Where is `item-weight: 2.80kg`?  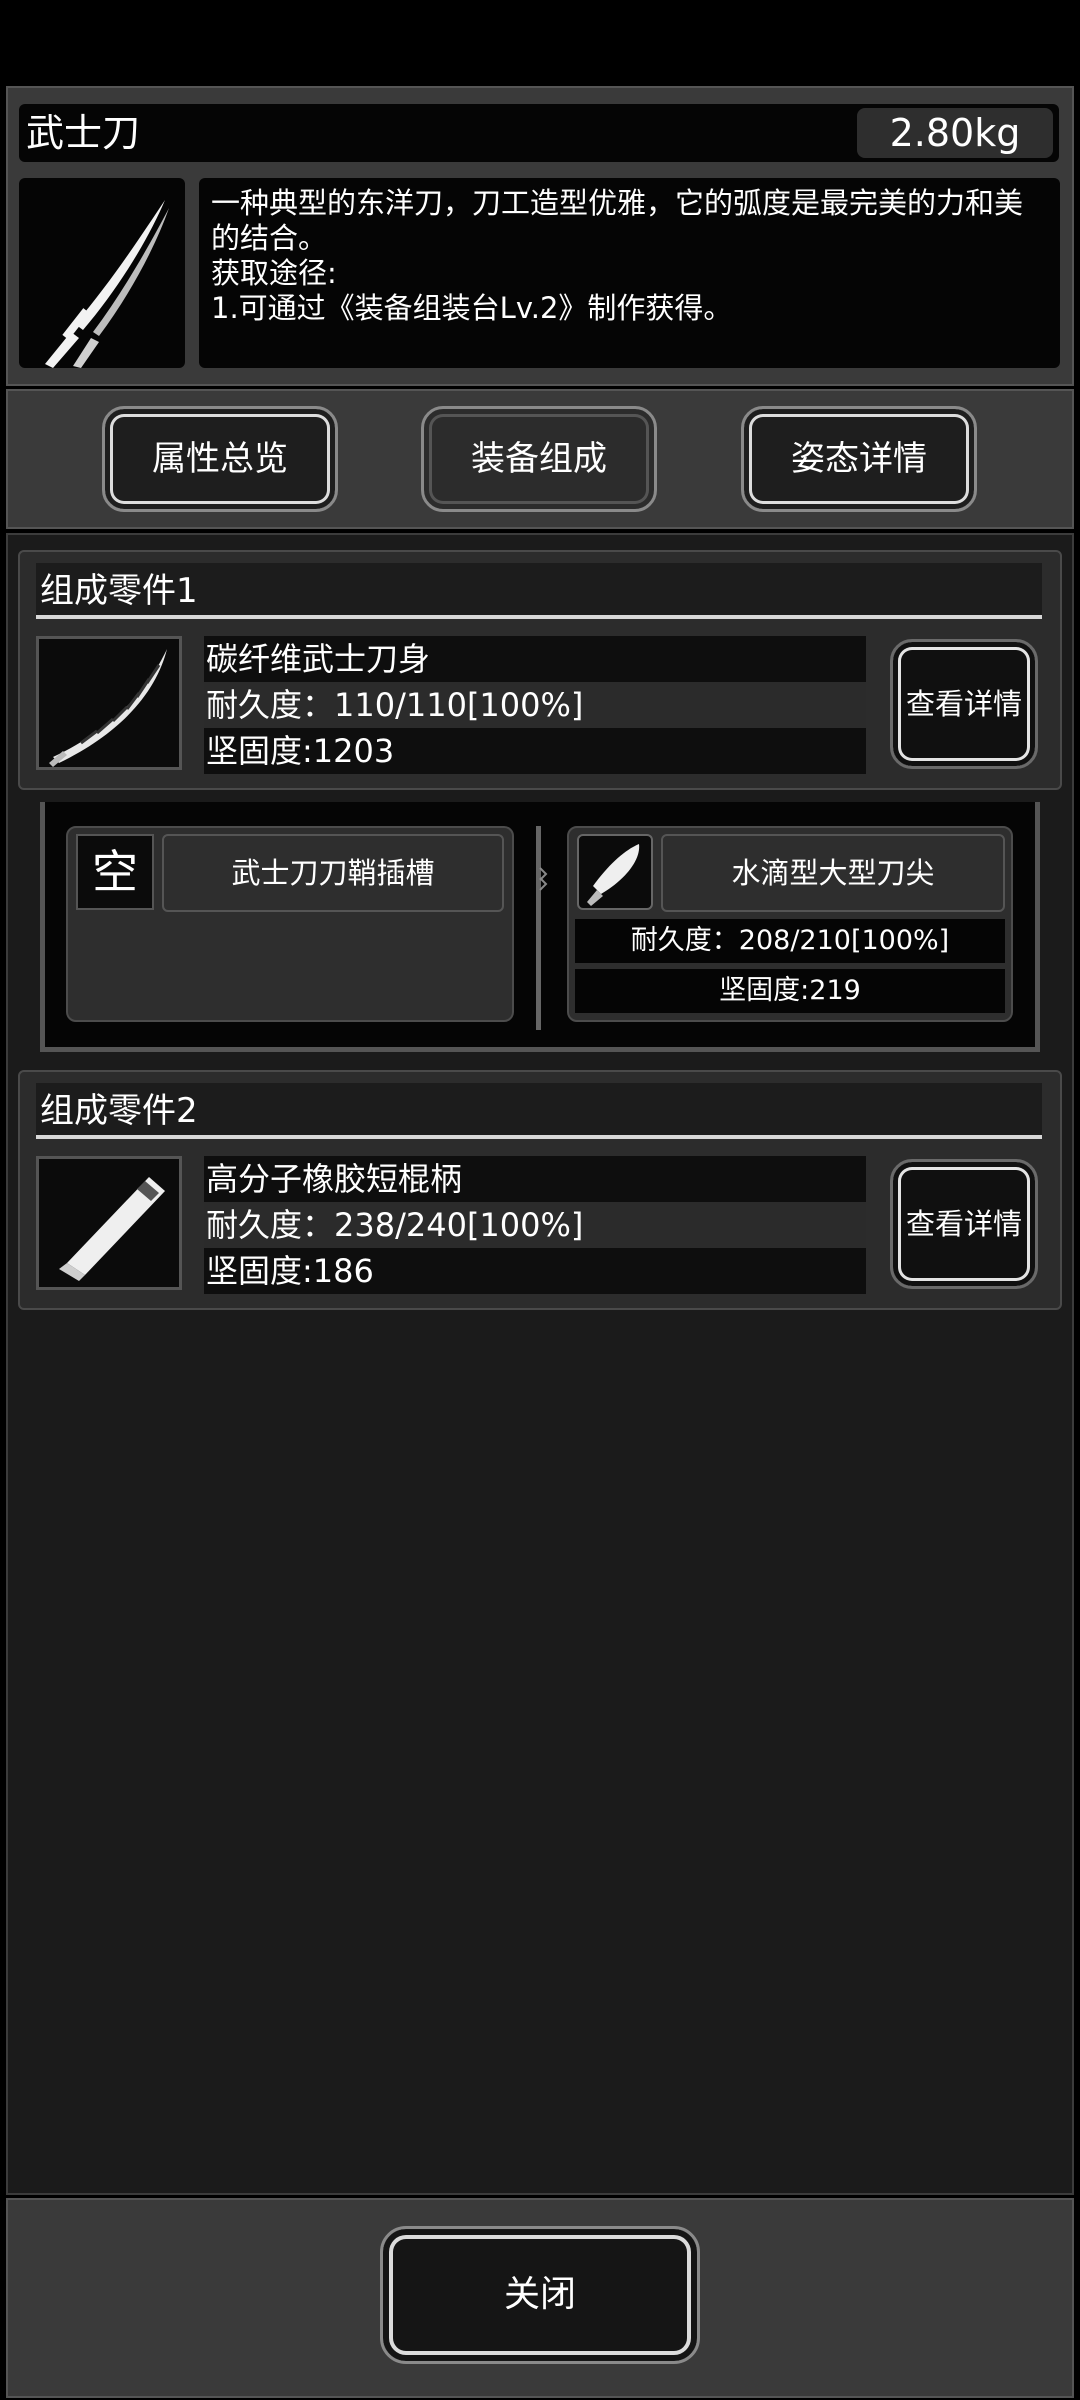
item-weight: 2.80kg is located at coordinates (955, 133).